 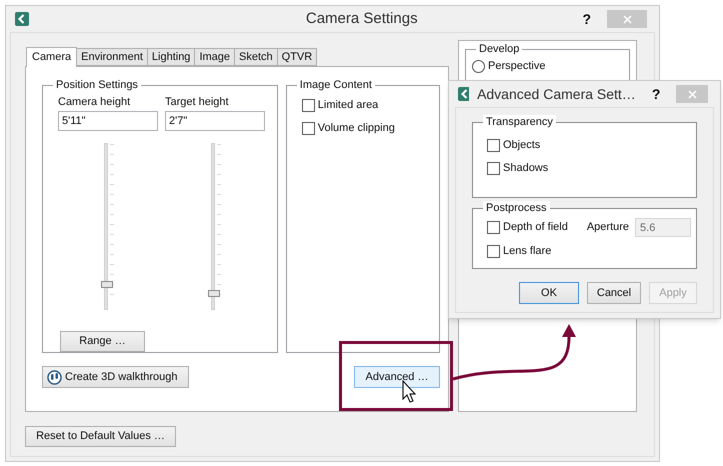 What do you see at coordinates (215, 57) in the screenshot?
I see `tab: Image` at bounding box center [215, 57].